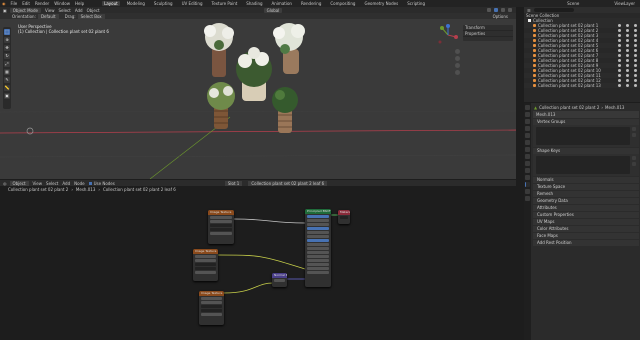 The width and height of the screenshot is (640, 340). I want to click on add-vertex-group-button, so click(634, 129).